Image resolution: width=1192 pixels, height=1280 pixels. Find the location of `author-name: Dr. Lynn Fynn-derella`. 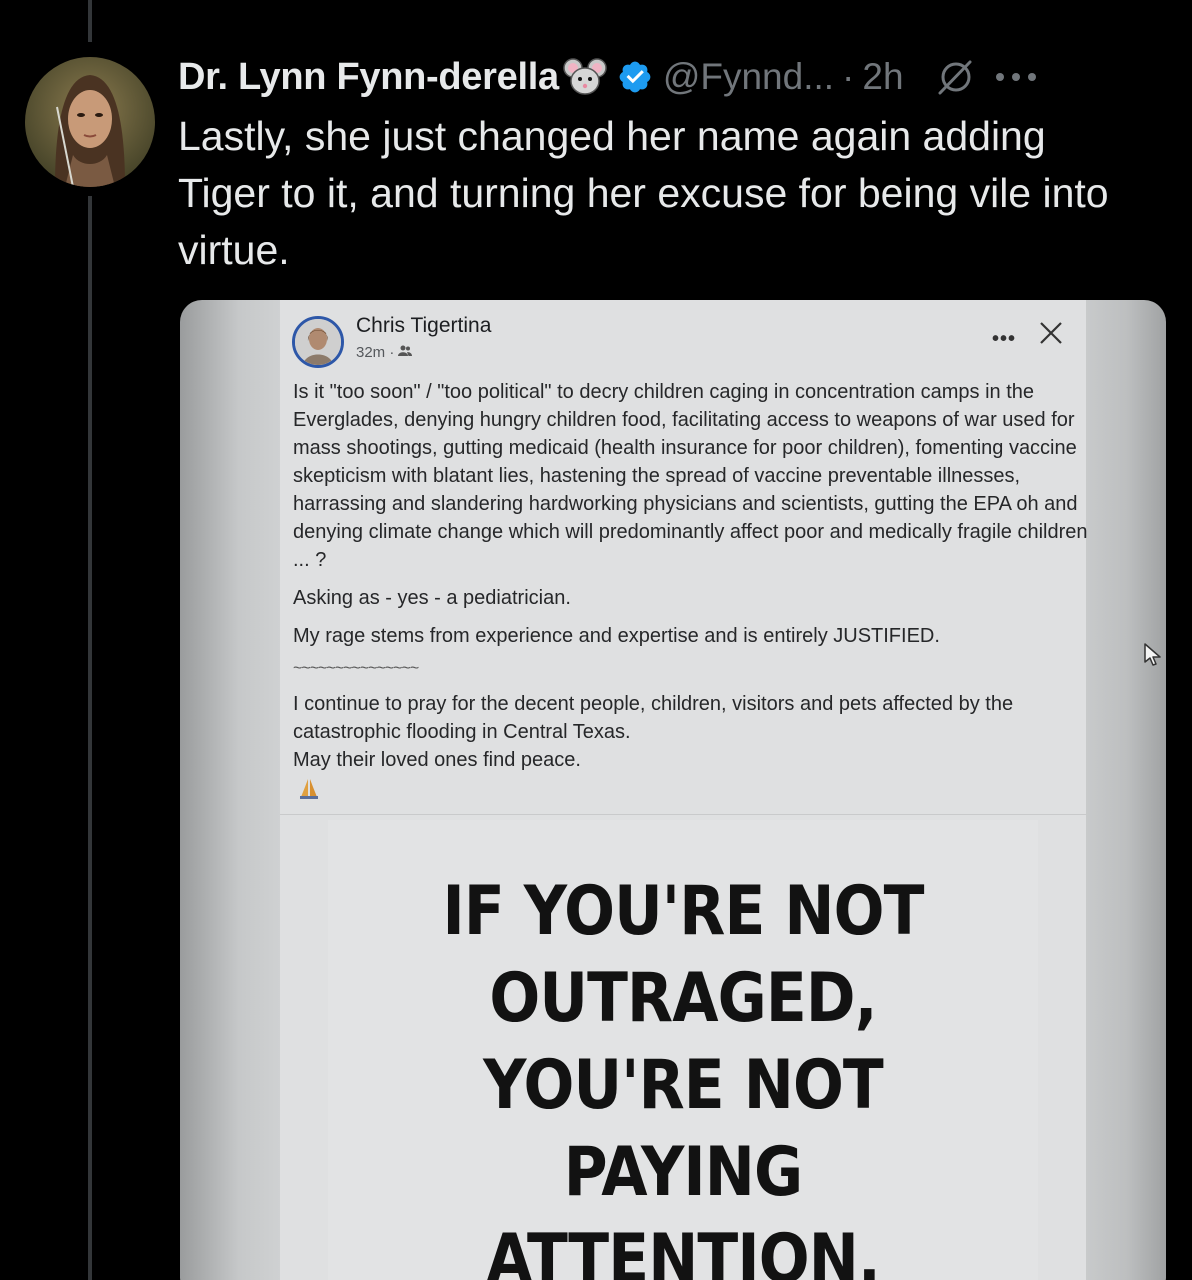

author-name: Dr. Lynn Fynn-derella is located at coordinates (368, 77).